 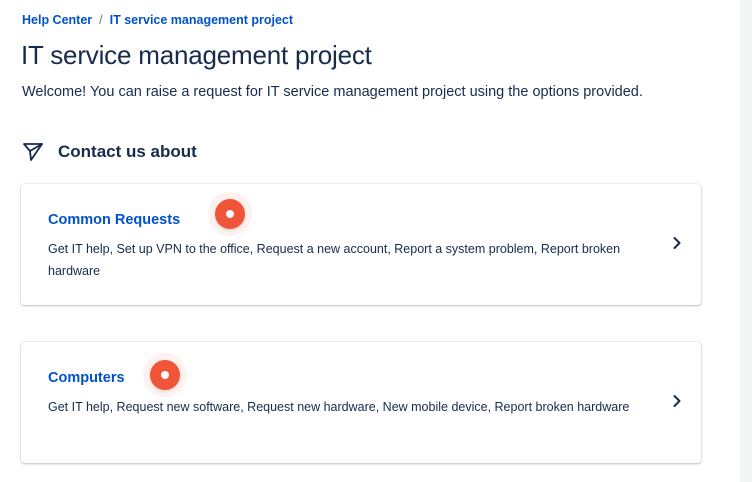 I want to click on page-title: IT service management project, so click(x=196, y=55).